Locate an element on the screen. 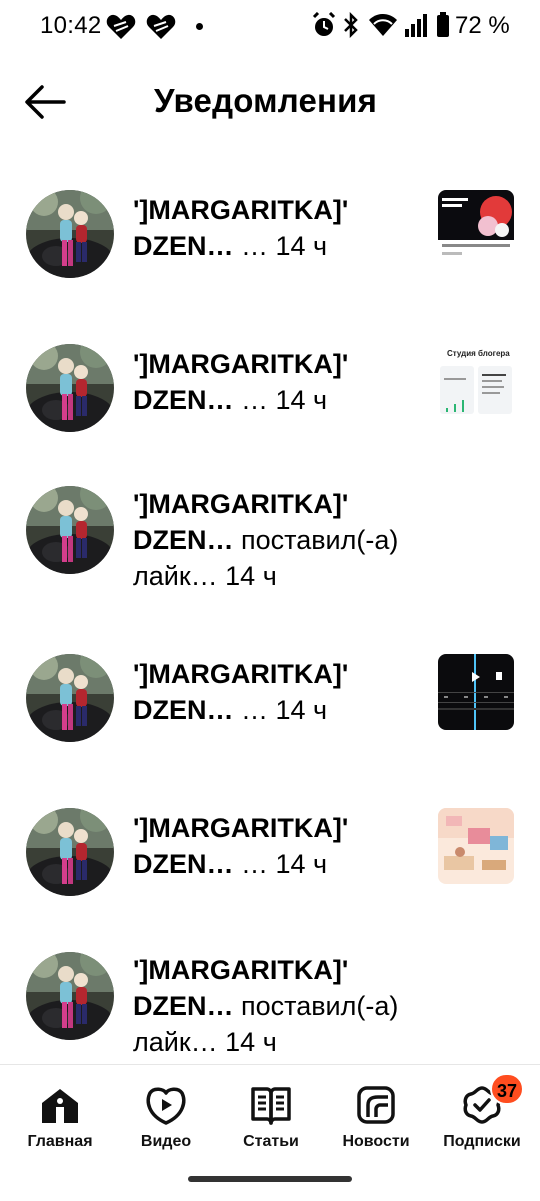 This screenshot has height=1201, width=540. back-button is located at coordinates (45, 102).